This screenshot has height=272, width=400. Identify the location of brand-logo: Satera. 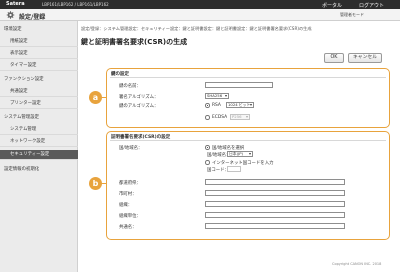
(15, 4).